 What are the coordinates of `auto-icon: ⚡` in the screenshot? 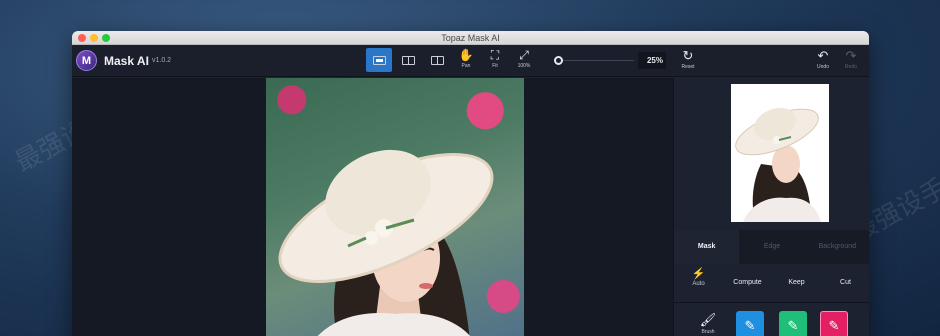 It's located at (698, 274).